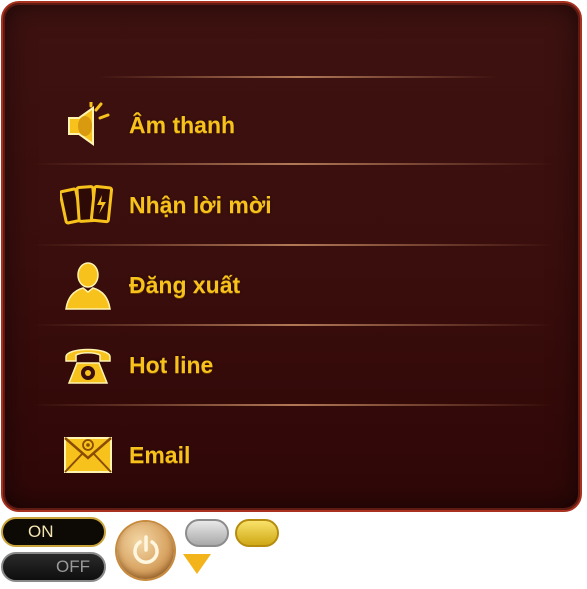 The width and height of the screenshot is (587, 589). Describe the element at coordinates (299, 205) in the screenshot. I see `menu-item-invitation: Nhận lời mời` at that location.